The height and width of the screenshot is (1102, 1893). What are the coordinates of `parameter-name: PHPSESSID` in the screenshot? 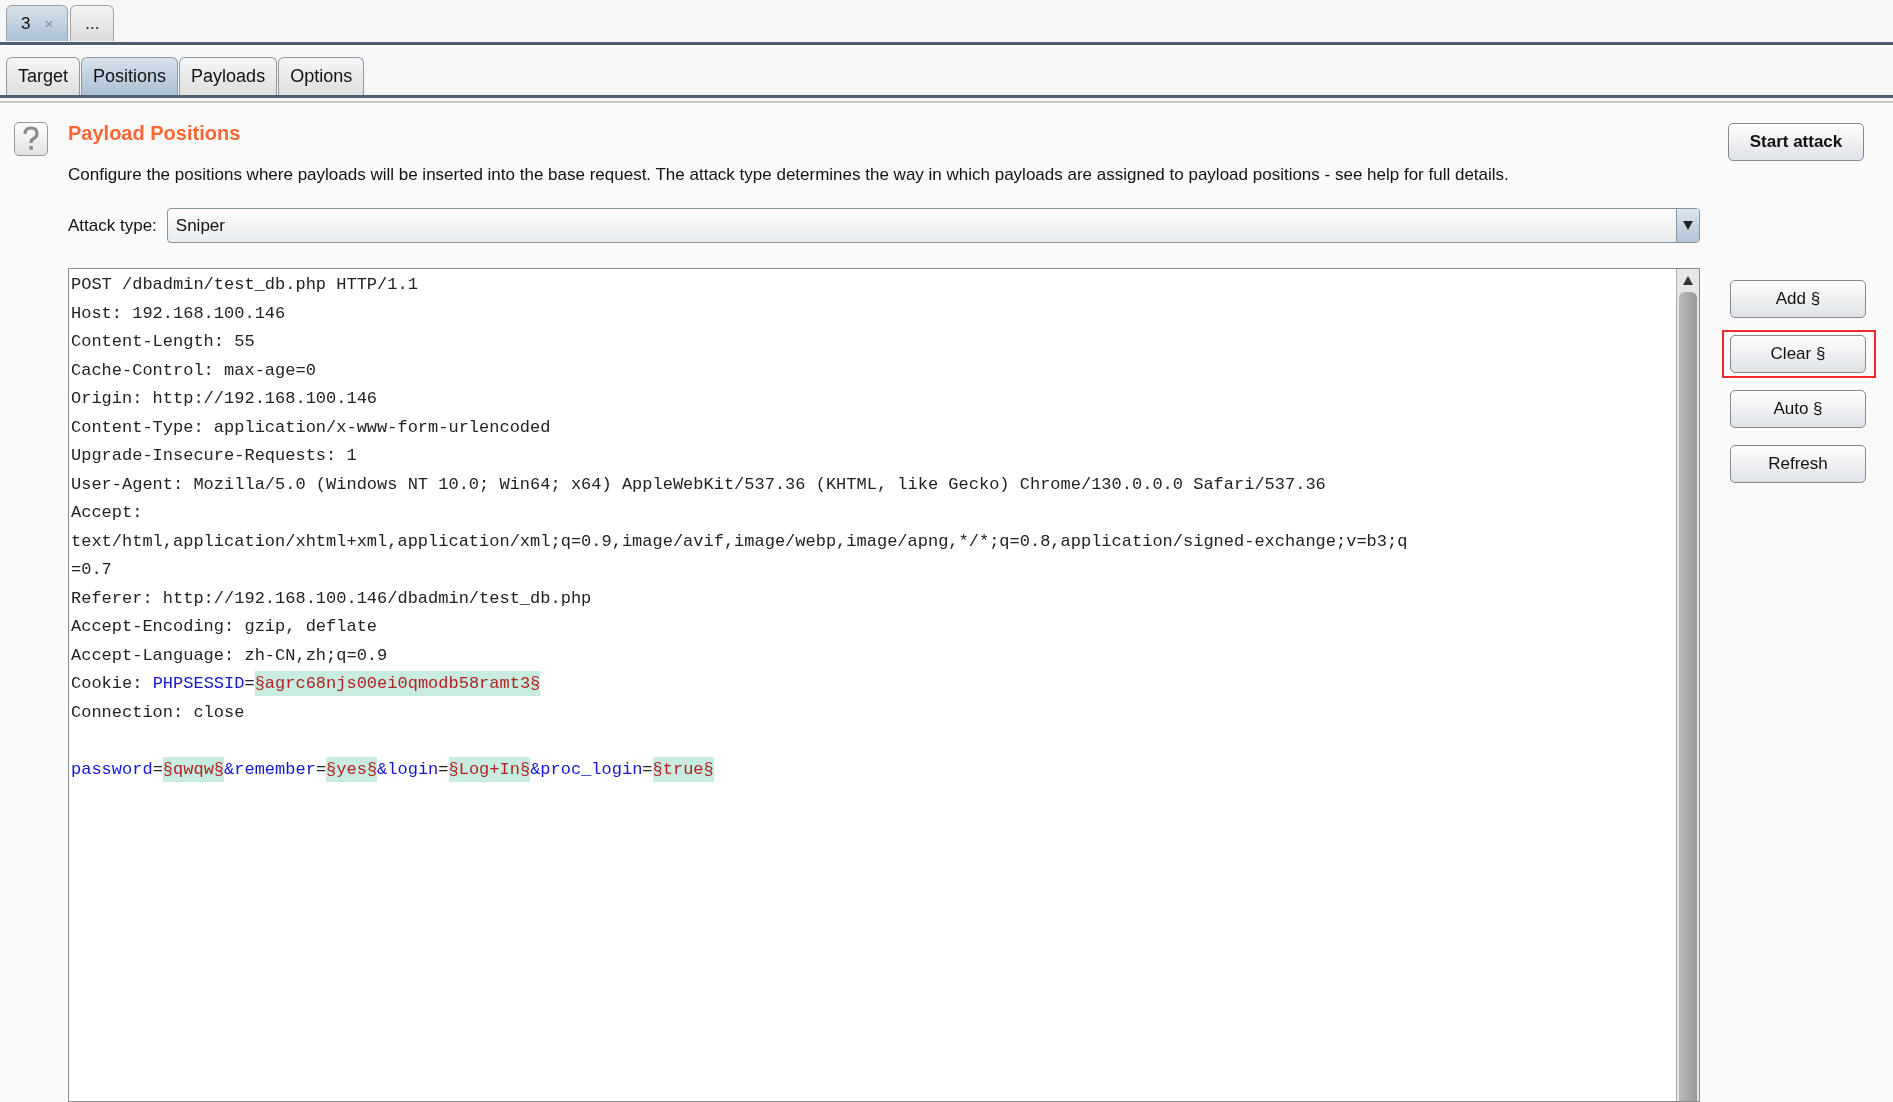 It's located at (198, 683).